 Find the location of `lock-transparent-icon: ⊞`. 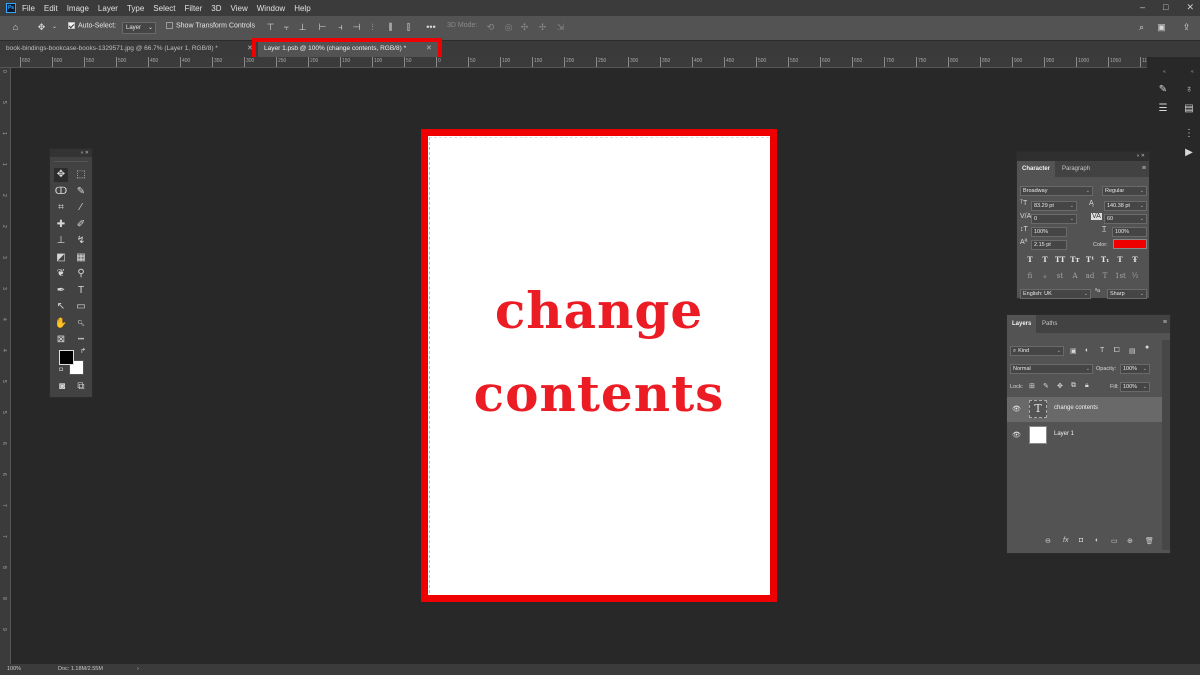

lock-transparent-icon: ⊞ is located at coordinates (1032, 386).